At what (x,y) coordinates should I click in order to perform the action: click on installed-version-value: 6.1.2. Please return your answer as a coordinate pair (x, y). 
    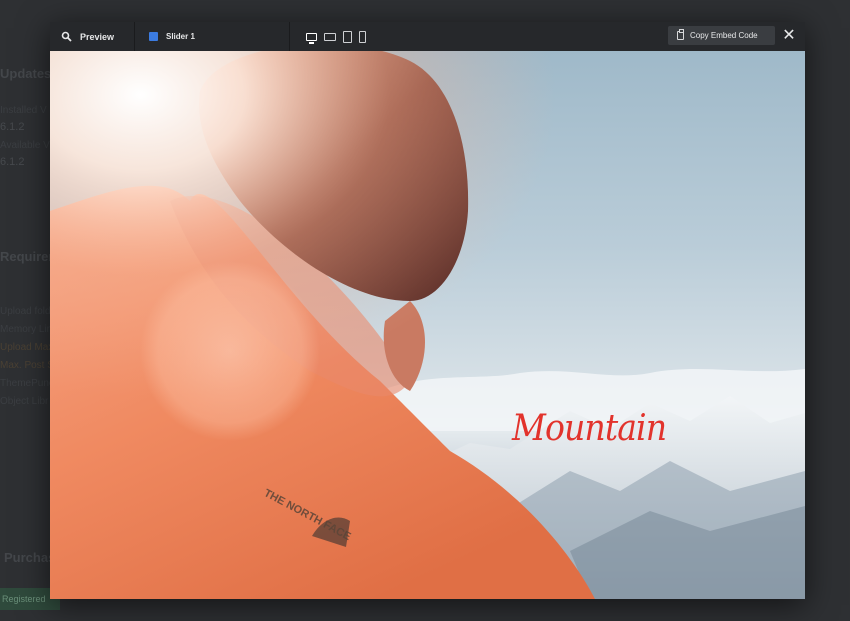
    Looking at the image, I should click on (12, 127).